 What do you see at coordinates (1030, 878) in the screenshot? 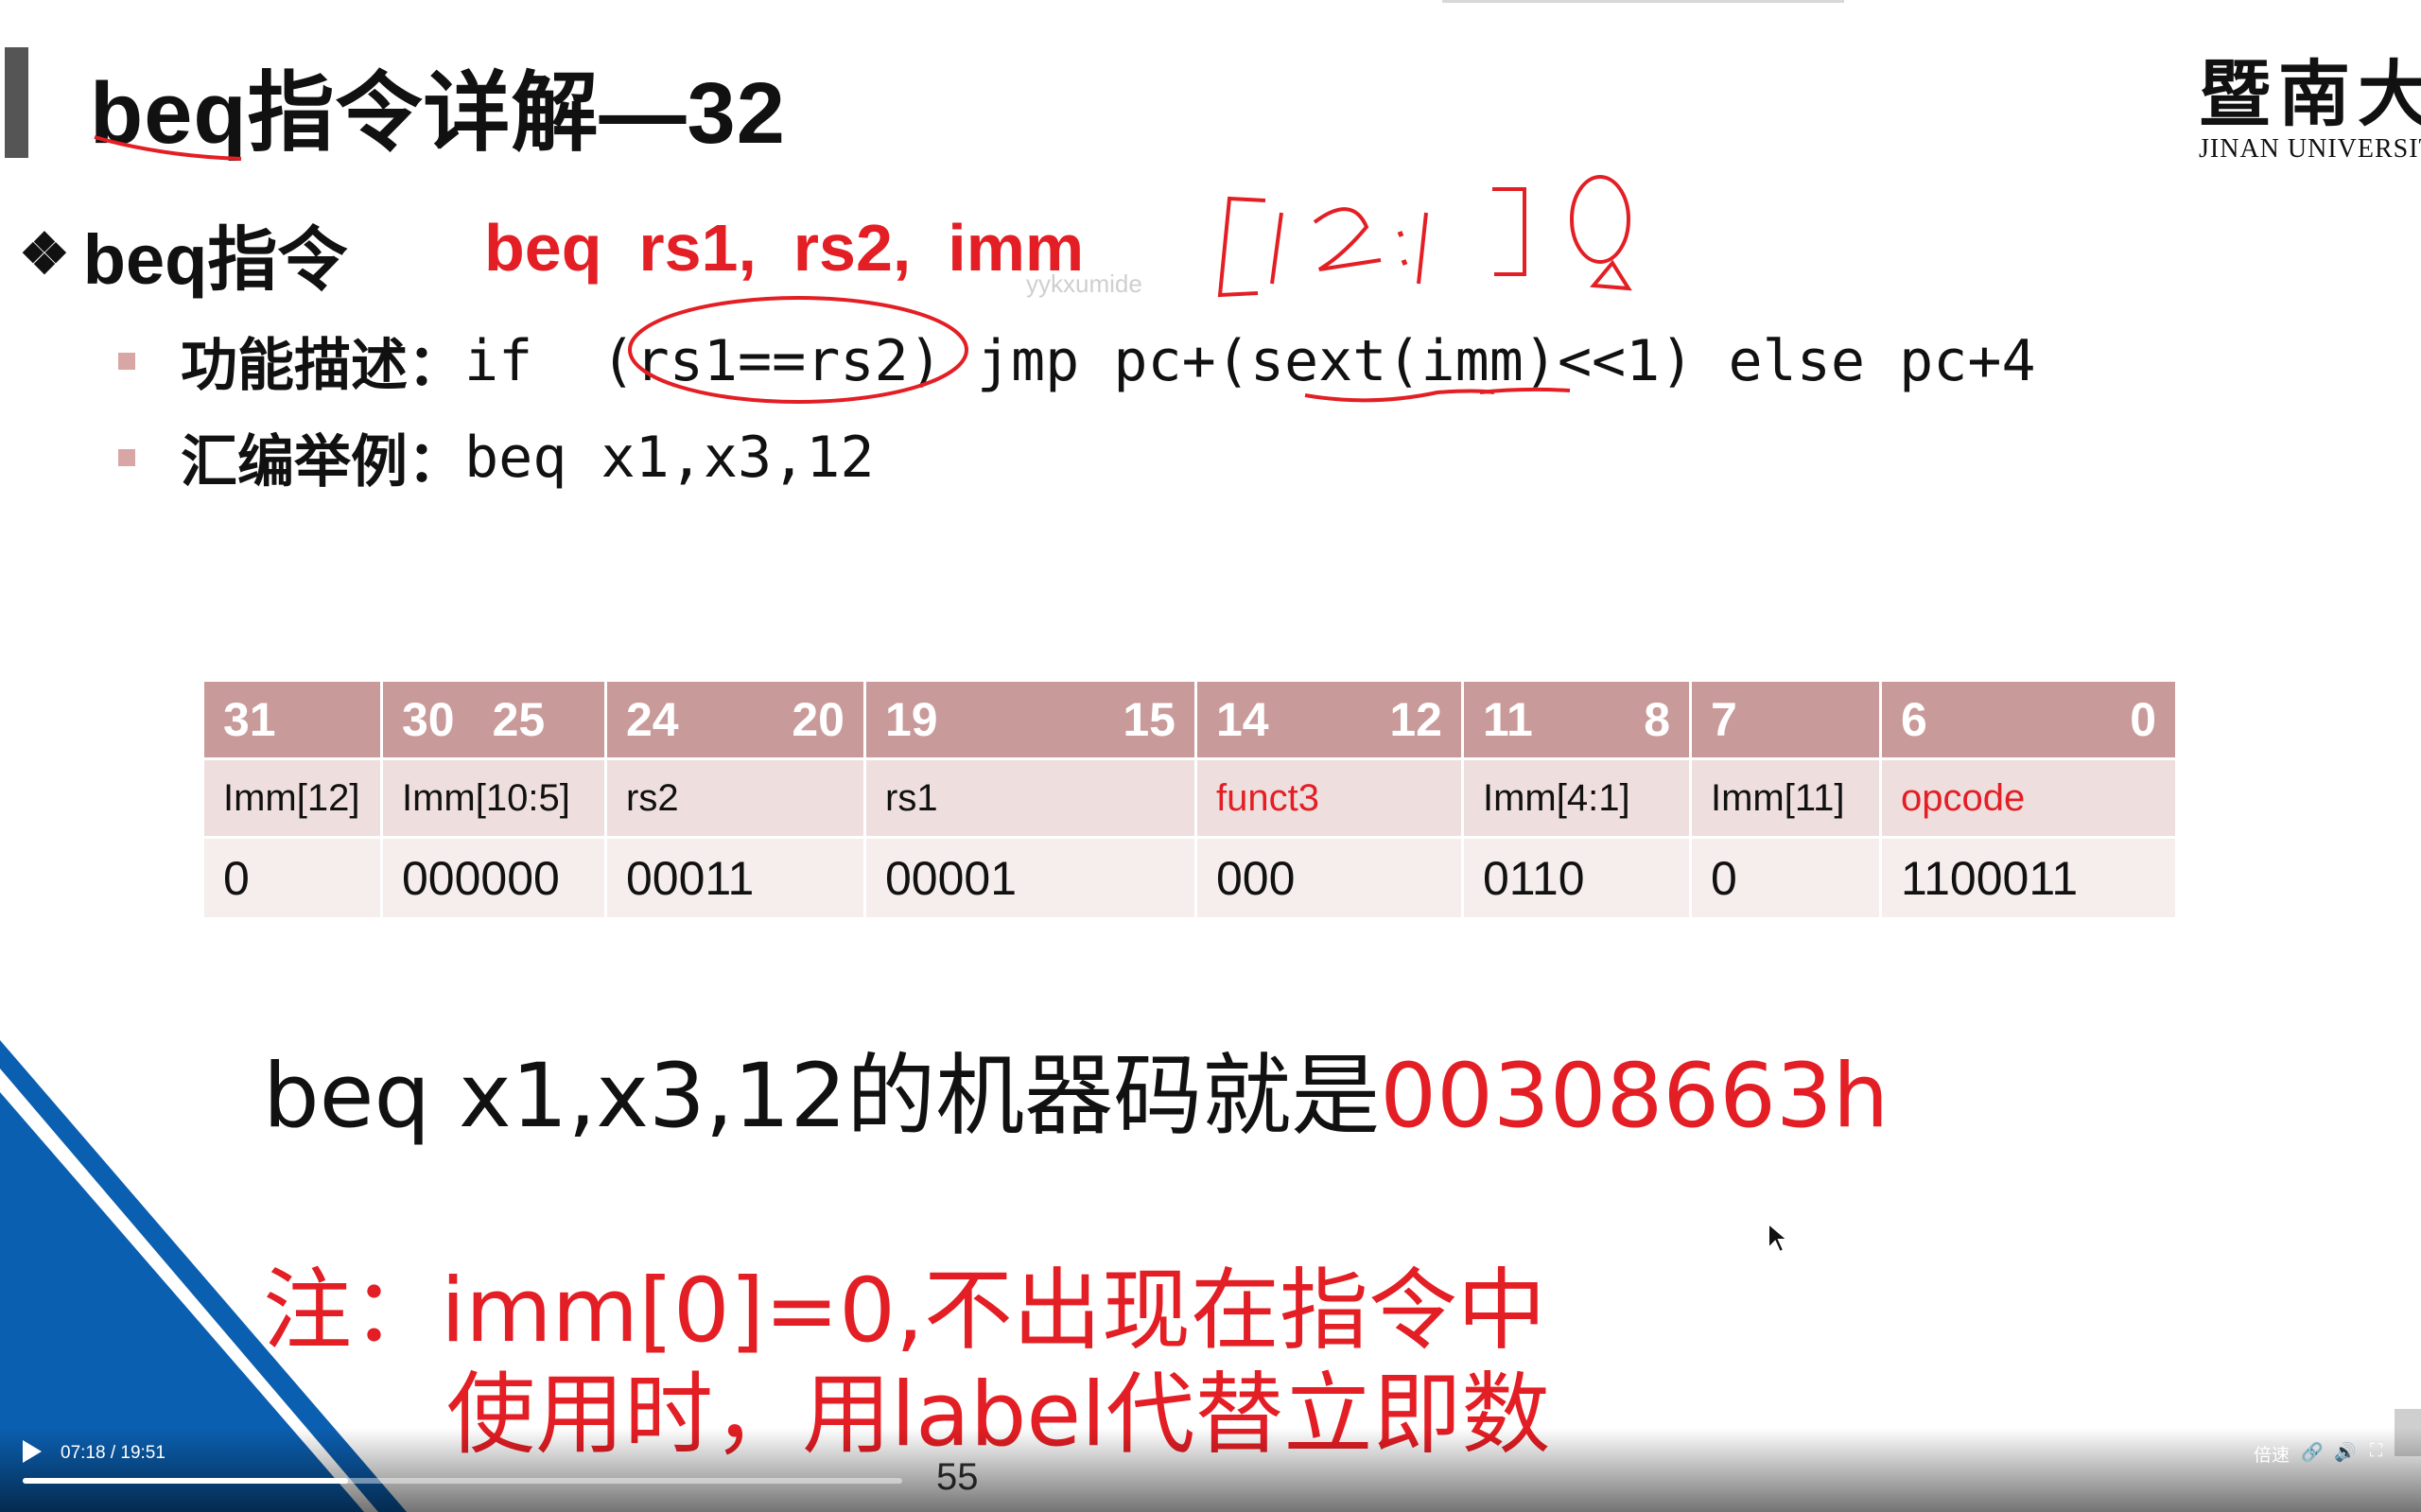
I see `field-value-cell: 00001` at bounding box center [1030, 878].